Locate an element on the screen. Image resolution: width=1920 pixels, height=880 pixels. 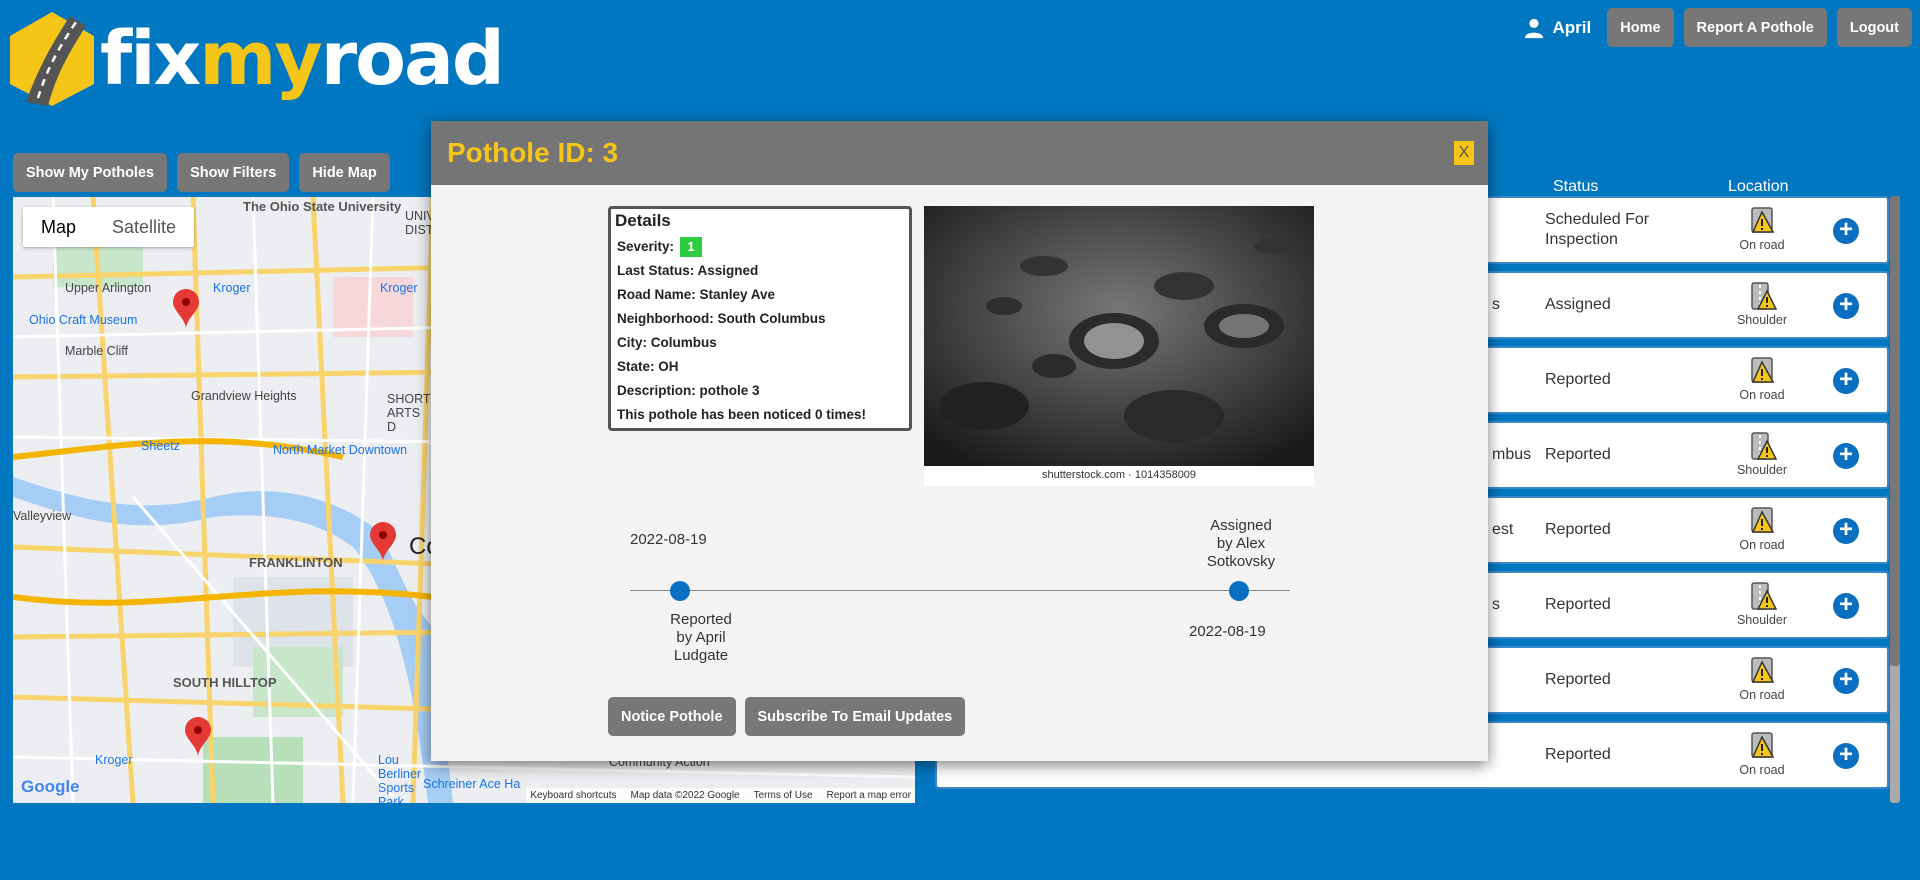
modal-title: Pothole ID: 3 is located at coordinates (533, 152).